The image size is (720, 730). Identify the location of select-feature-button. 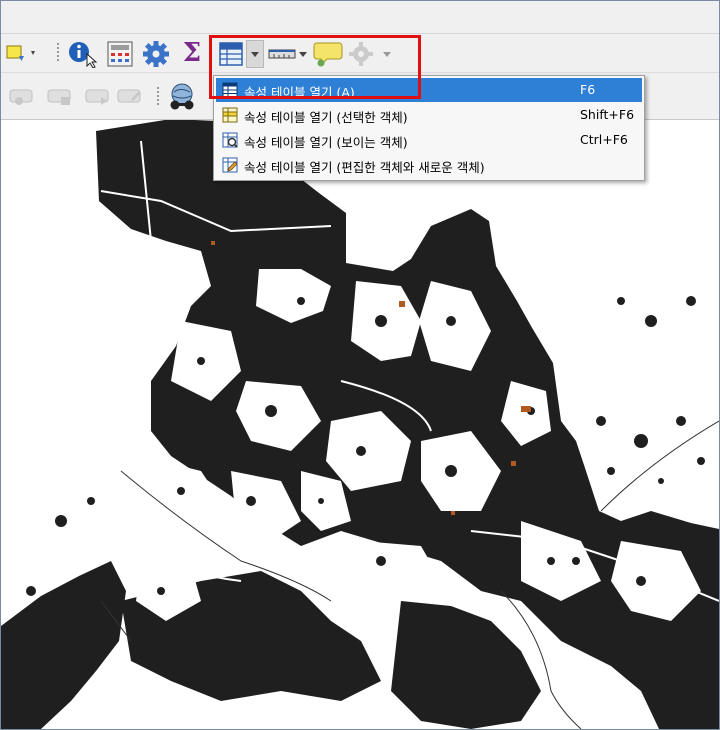
(22, 53).